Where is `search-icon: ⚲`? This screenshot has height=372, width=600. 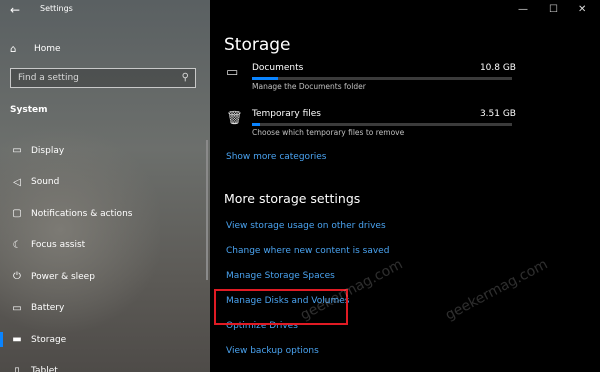
search-icon: ⚲ is located at coordinates (185, 77).